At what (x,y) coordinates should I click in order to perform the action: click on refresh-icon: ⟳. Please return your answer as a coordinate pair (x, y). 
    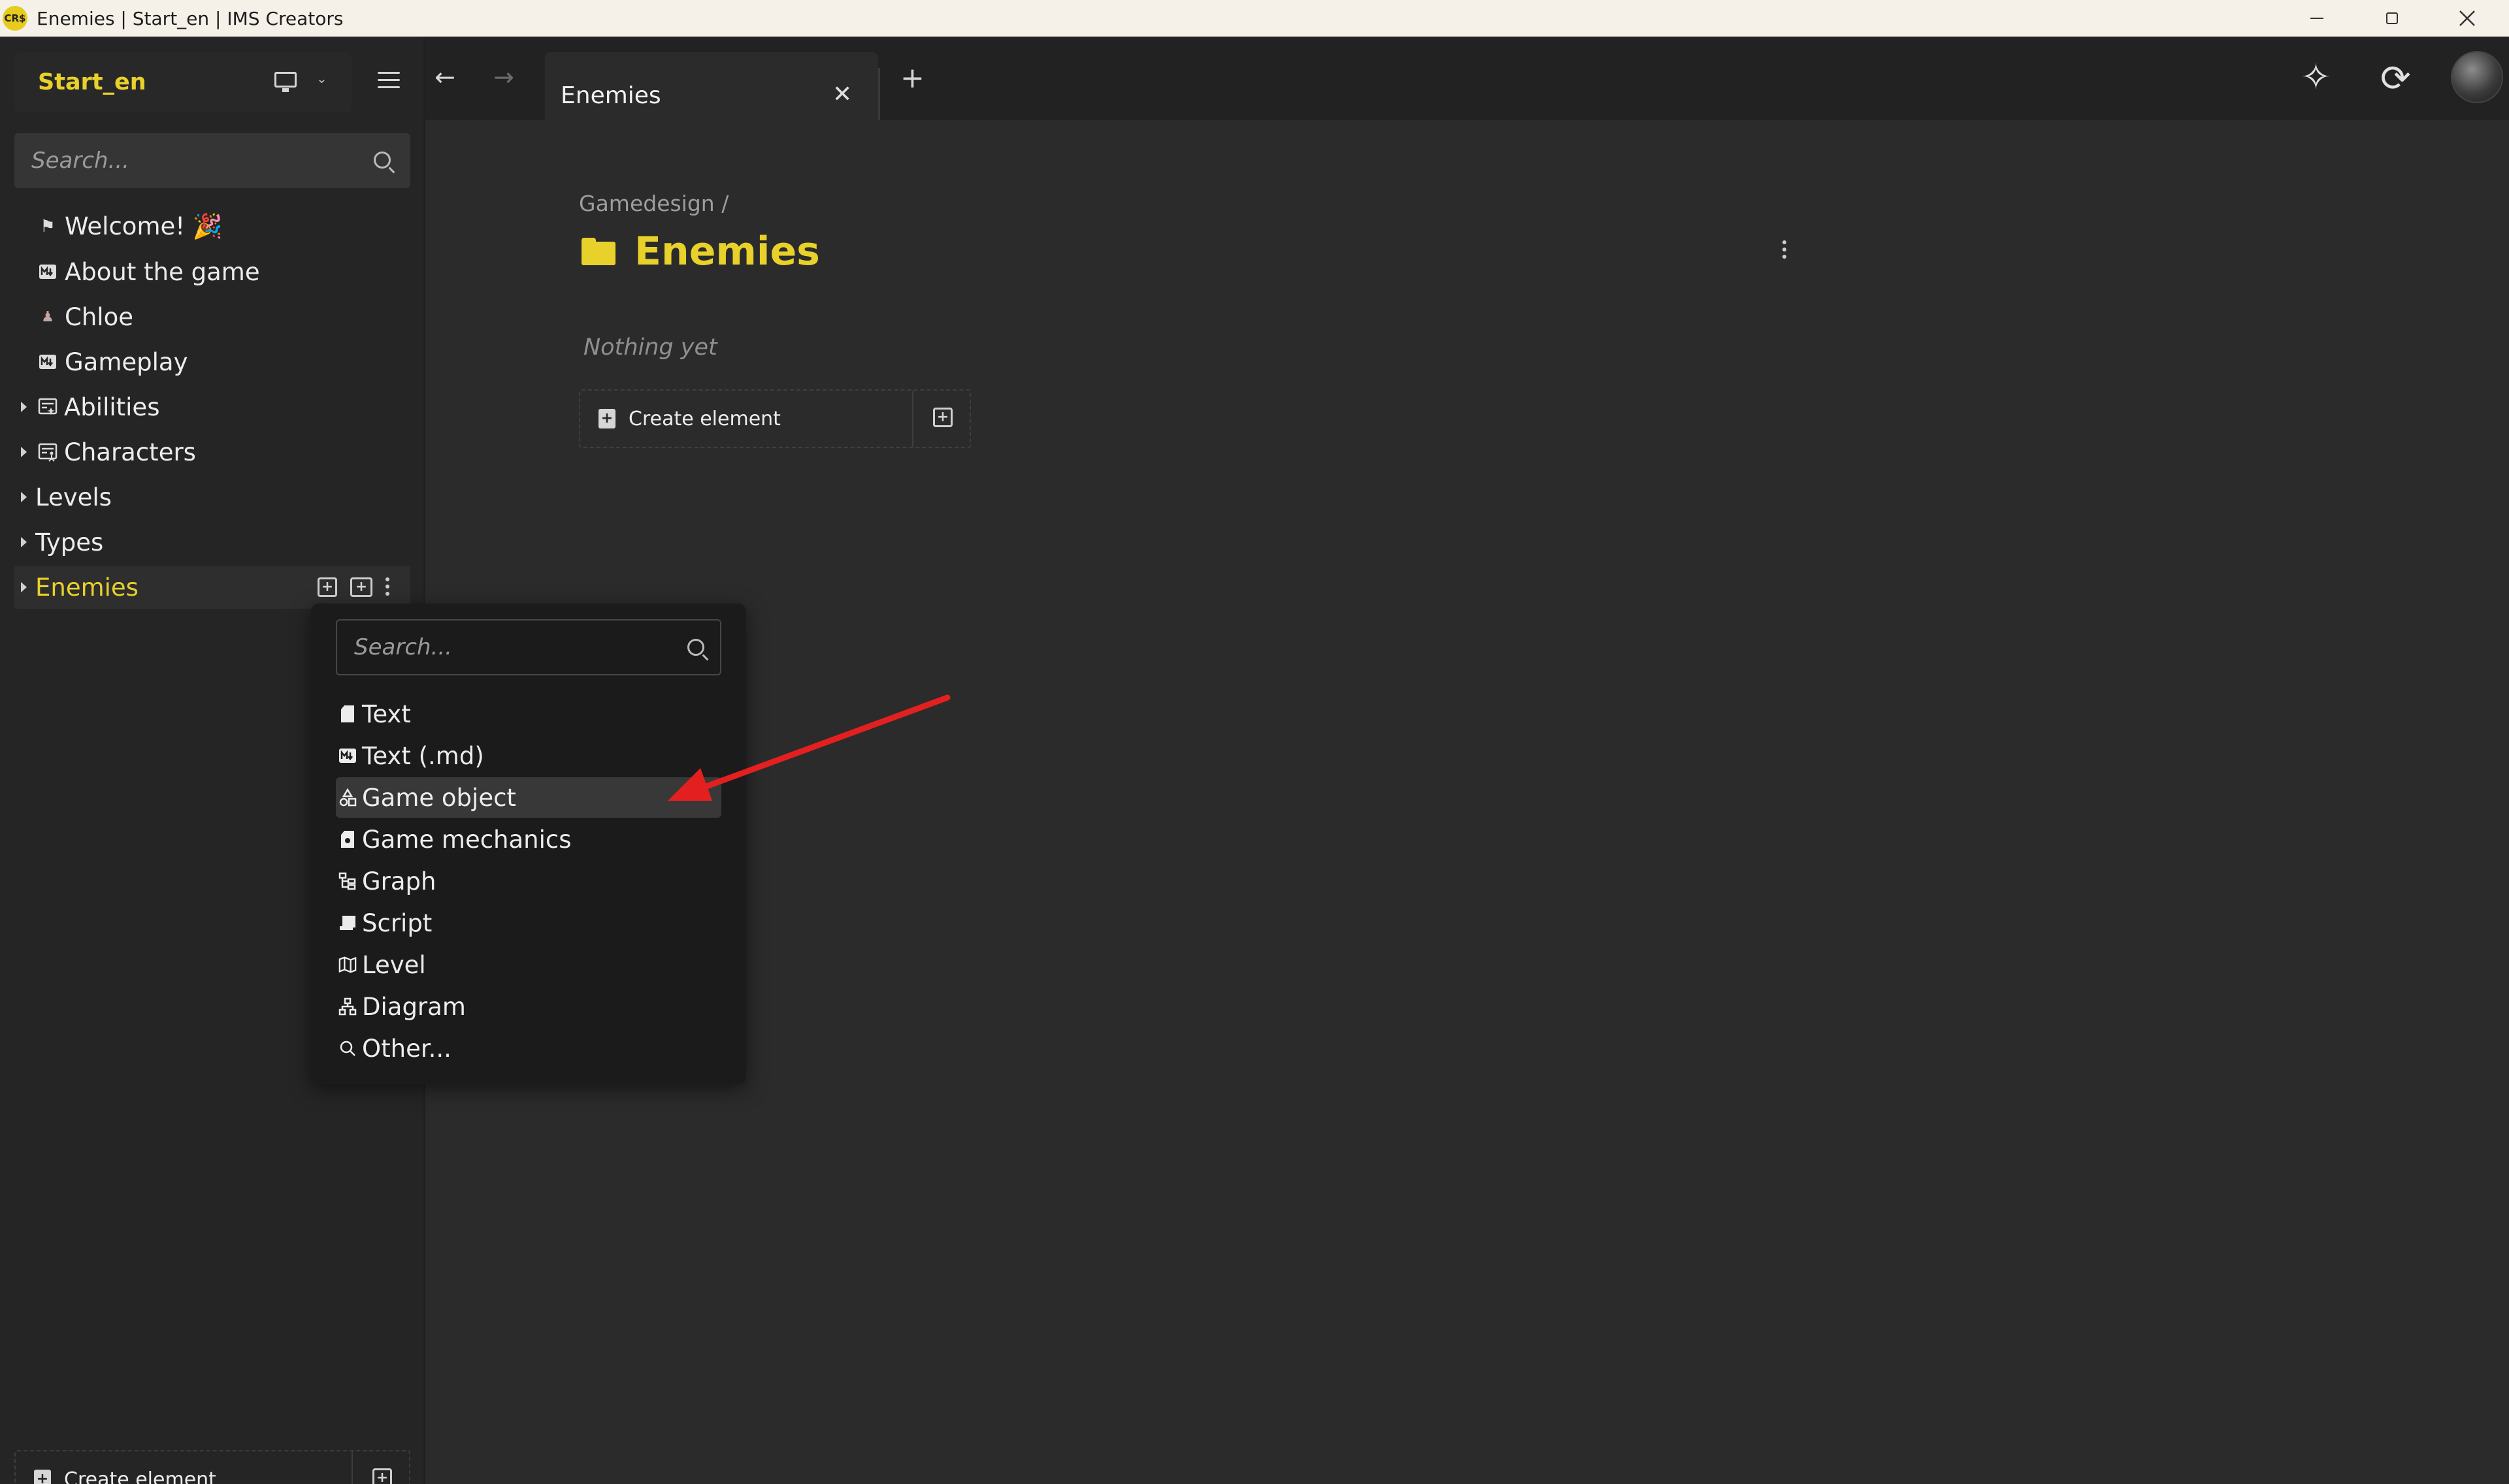
    Looking at the image, I should click on (2395, 78).